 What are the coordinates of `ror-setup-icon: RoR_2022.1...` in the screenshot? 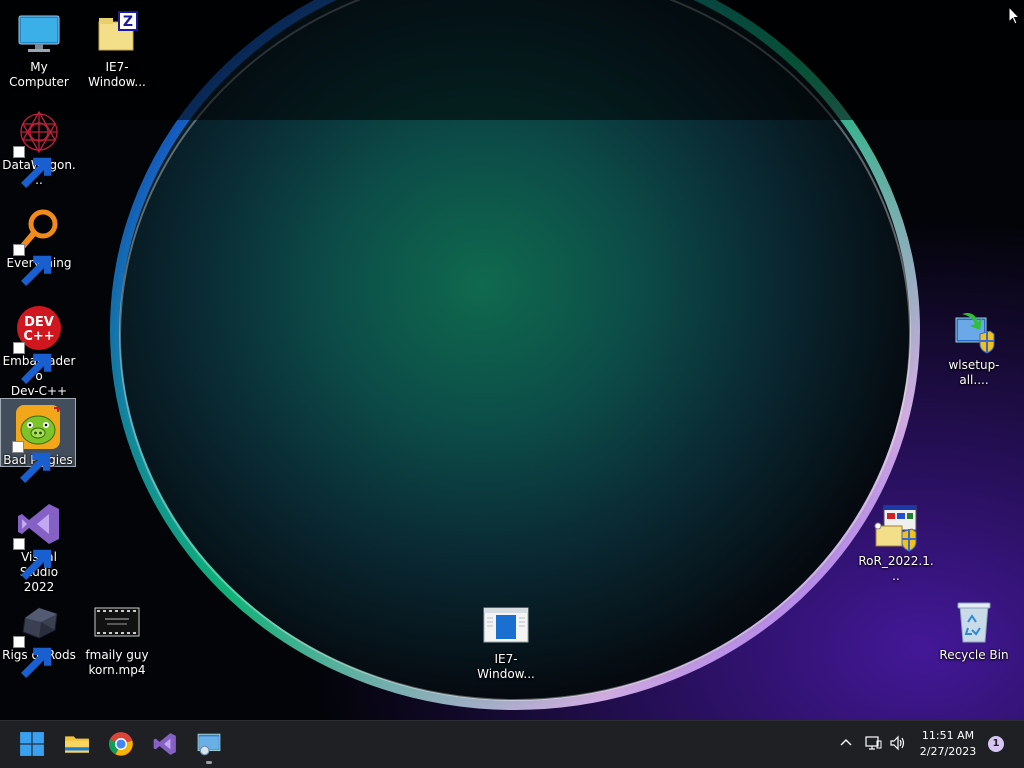 It's located at (896, 542).